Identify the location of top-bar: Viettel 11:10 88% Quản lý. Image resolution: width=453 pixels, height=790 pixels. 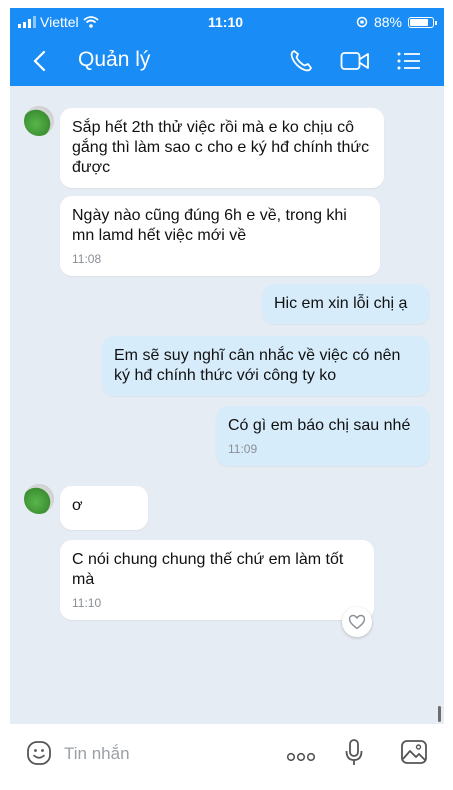
(227, 47).